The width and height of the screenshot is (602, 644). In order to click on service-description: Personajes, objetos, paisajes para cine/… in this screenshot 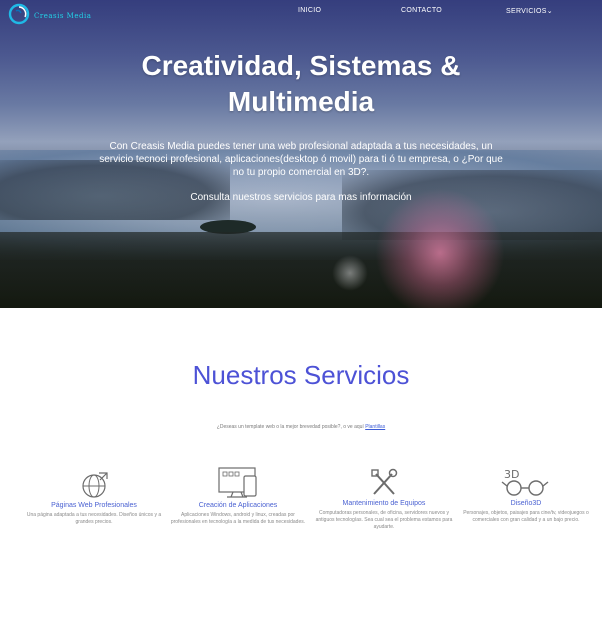, I will do `click(526, 516)`.